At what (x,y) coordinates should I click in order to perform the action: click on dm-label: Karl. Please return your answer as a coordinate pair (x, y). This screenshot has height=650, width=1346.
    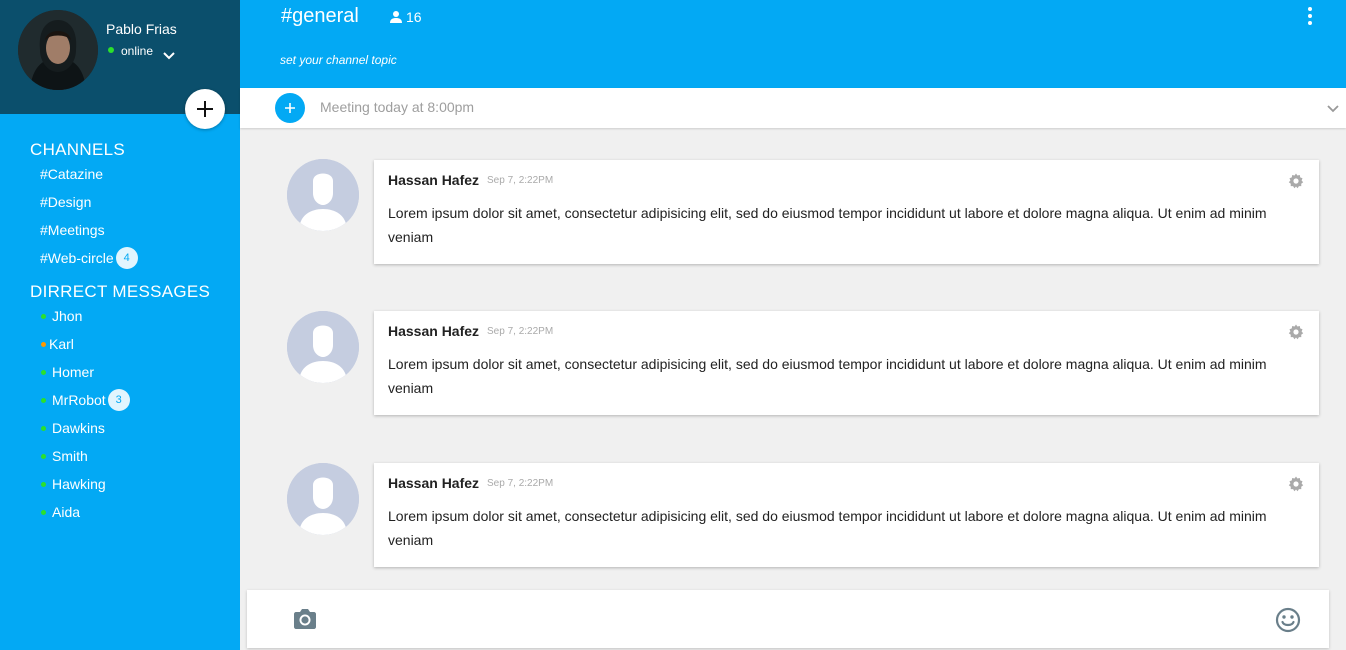
    Looking at the image, I should click on (61, 344).